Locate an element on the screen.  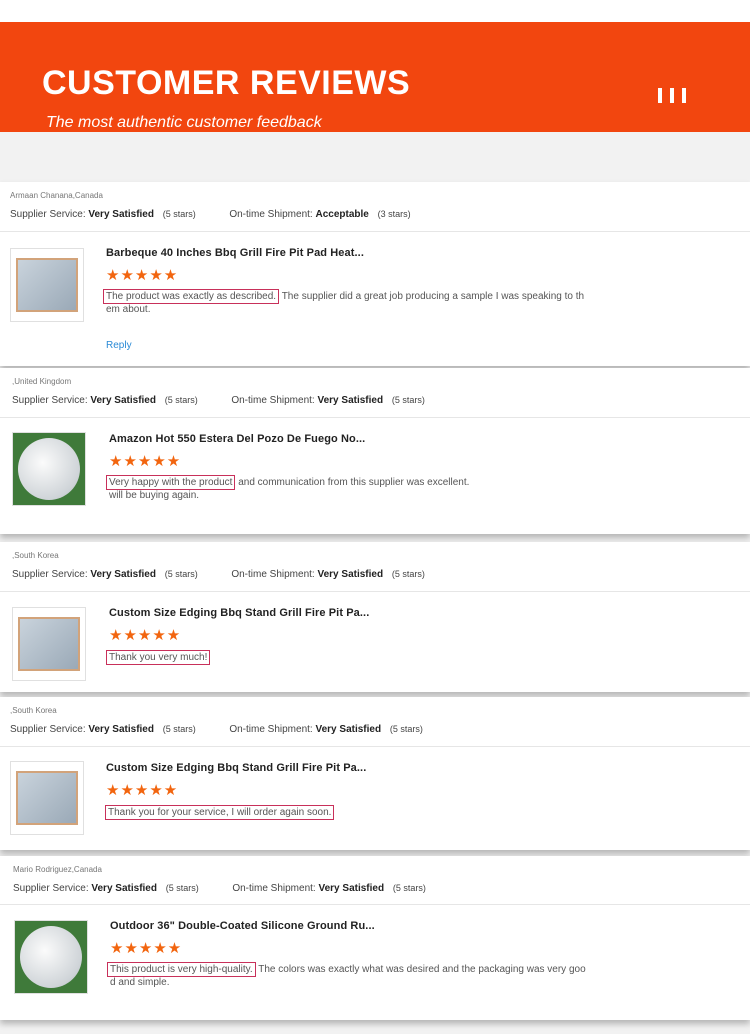
highlighted-quote: Thank you very much! is located at coordinates (158, 657).